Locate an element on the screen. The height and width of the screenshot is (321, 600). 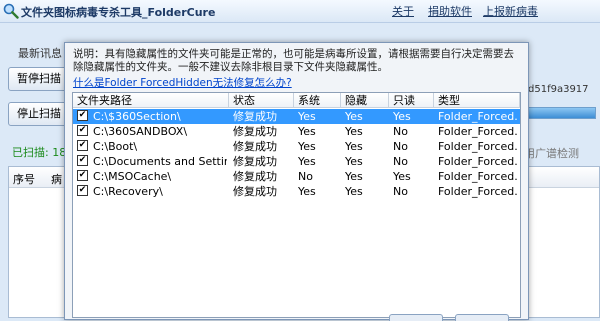
col-readonly: 只读 is located at coordinates (411, 100).